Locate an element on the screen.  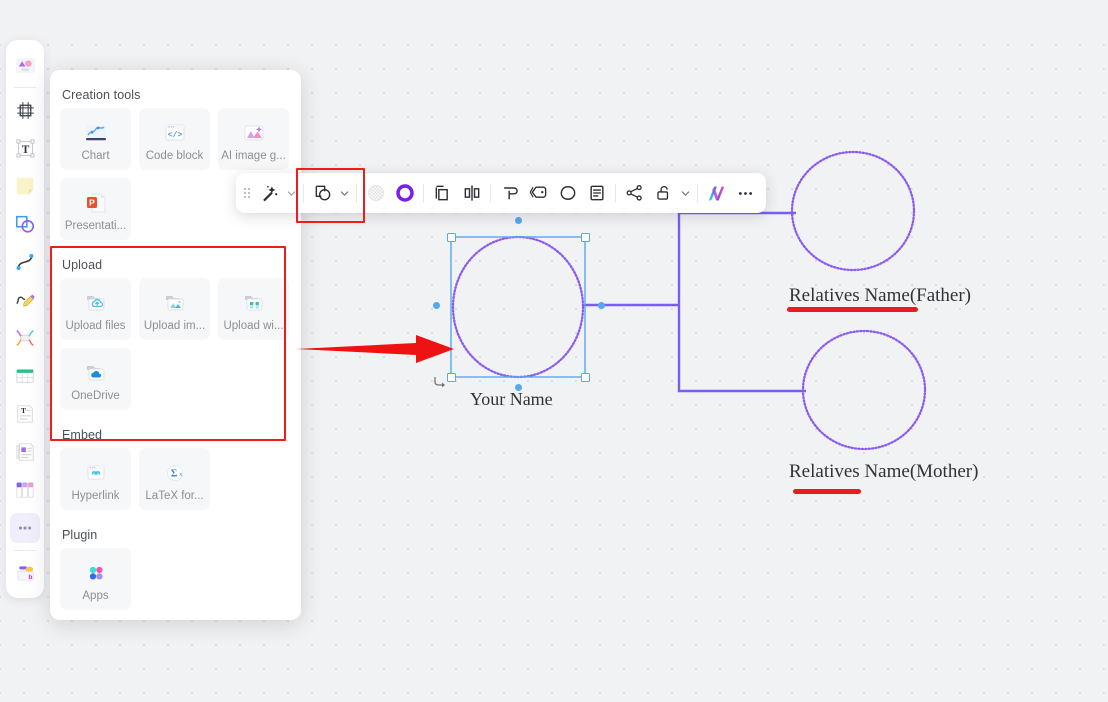
svg-text: P is located at coordinates (92, 202).